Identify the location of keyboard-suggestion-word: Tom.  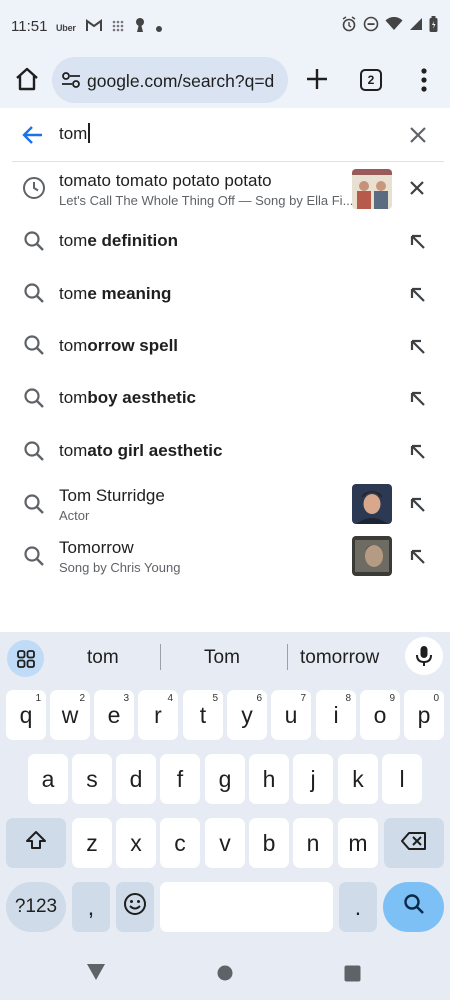
(222, 658).